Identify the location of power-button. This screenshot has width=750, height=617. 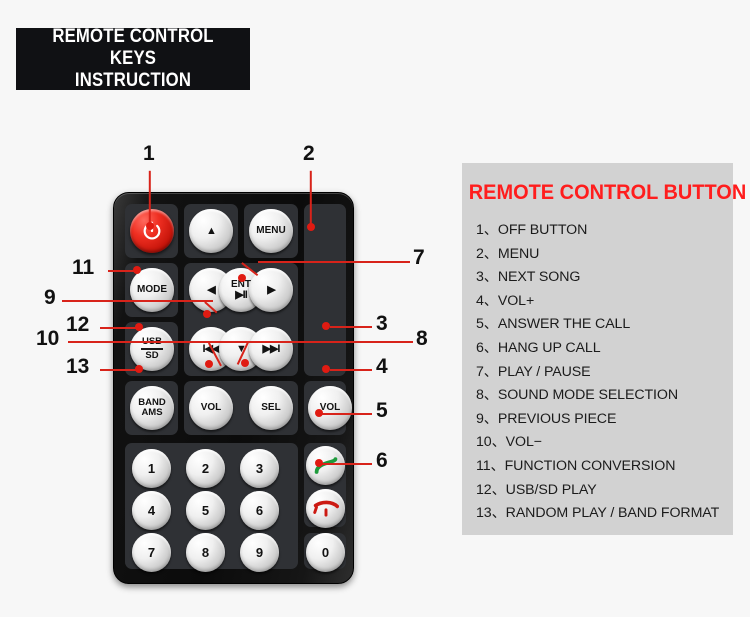
(152, 231).